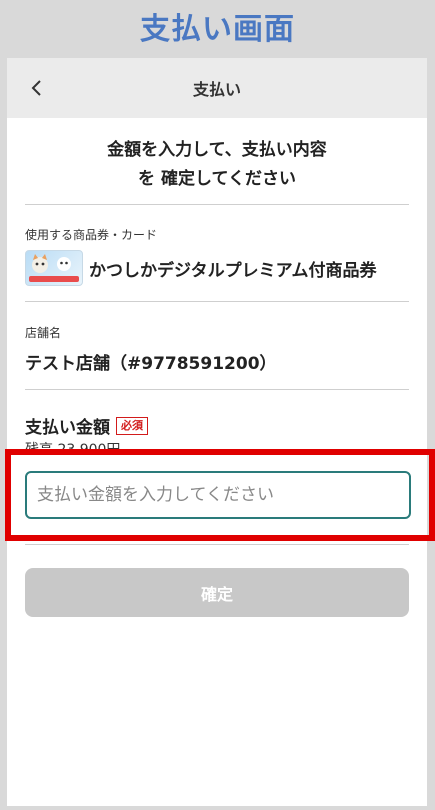  What do you see at coordinates (233, 270) in the screenshot?
I see `voucher-name: かつしかデジタルプレミアム付商品券` at bounding box center [233, 270].